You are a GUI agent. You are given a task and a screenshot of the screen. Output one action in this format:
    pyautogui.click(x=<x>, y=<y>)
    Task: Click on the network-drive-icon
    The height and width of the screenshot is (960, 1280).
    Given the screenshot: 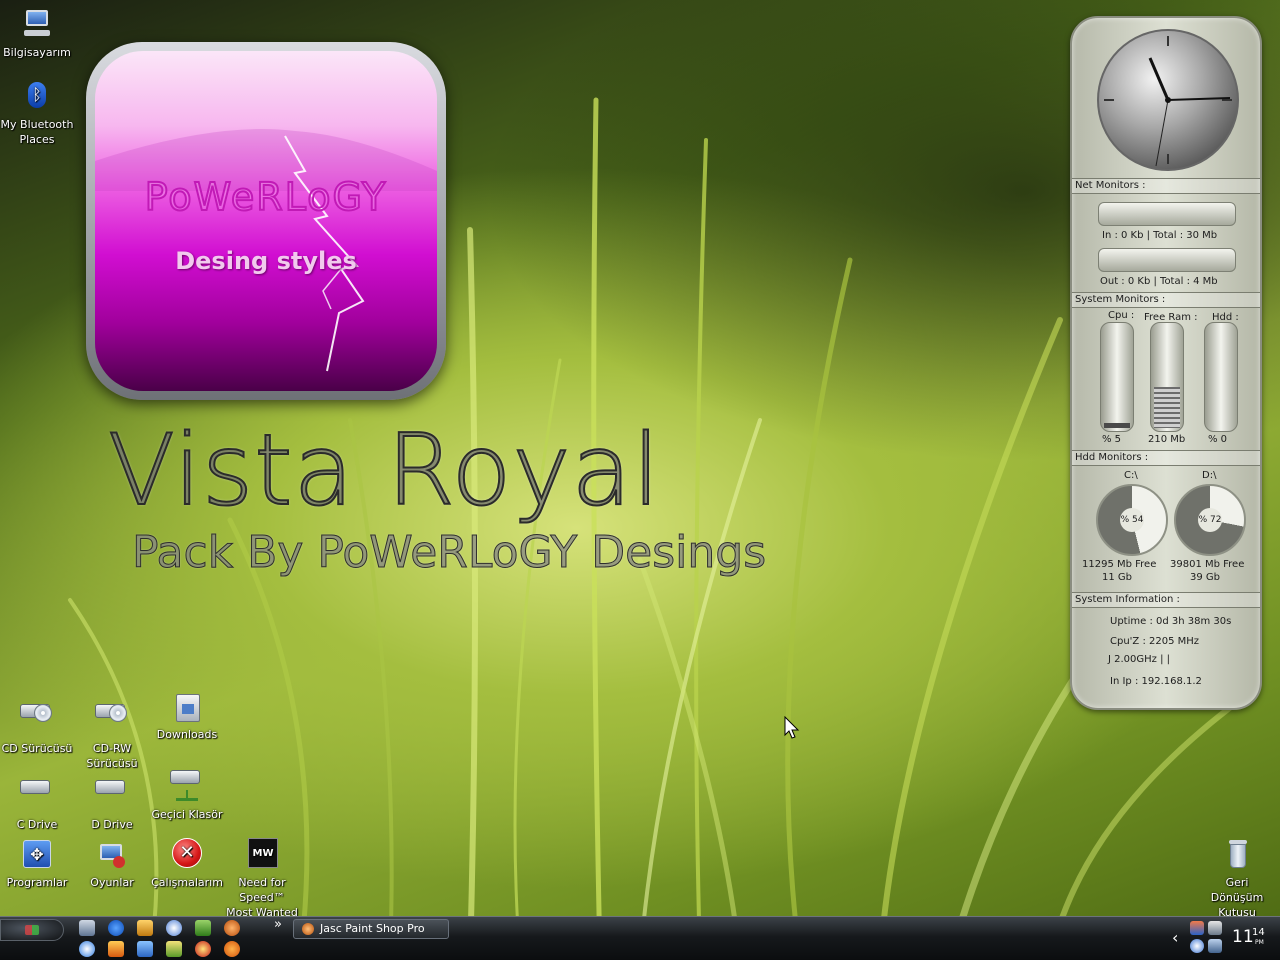 What is the action you would take?
    pyautogui.click(x=187, y=787)
    